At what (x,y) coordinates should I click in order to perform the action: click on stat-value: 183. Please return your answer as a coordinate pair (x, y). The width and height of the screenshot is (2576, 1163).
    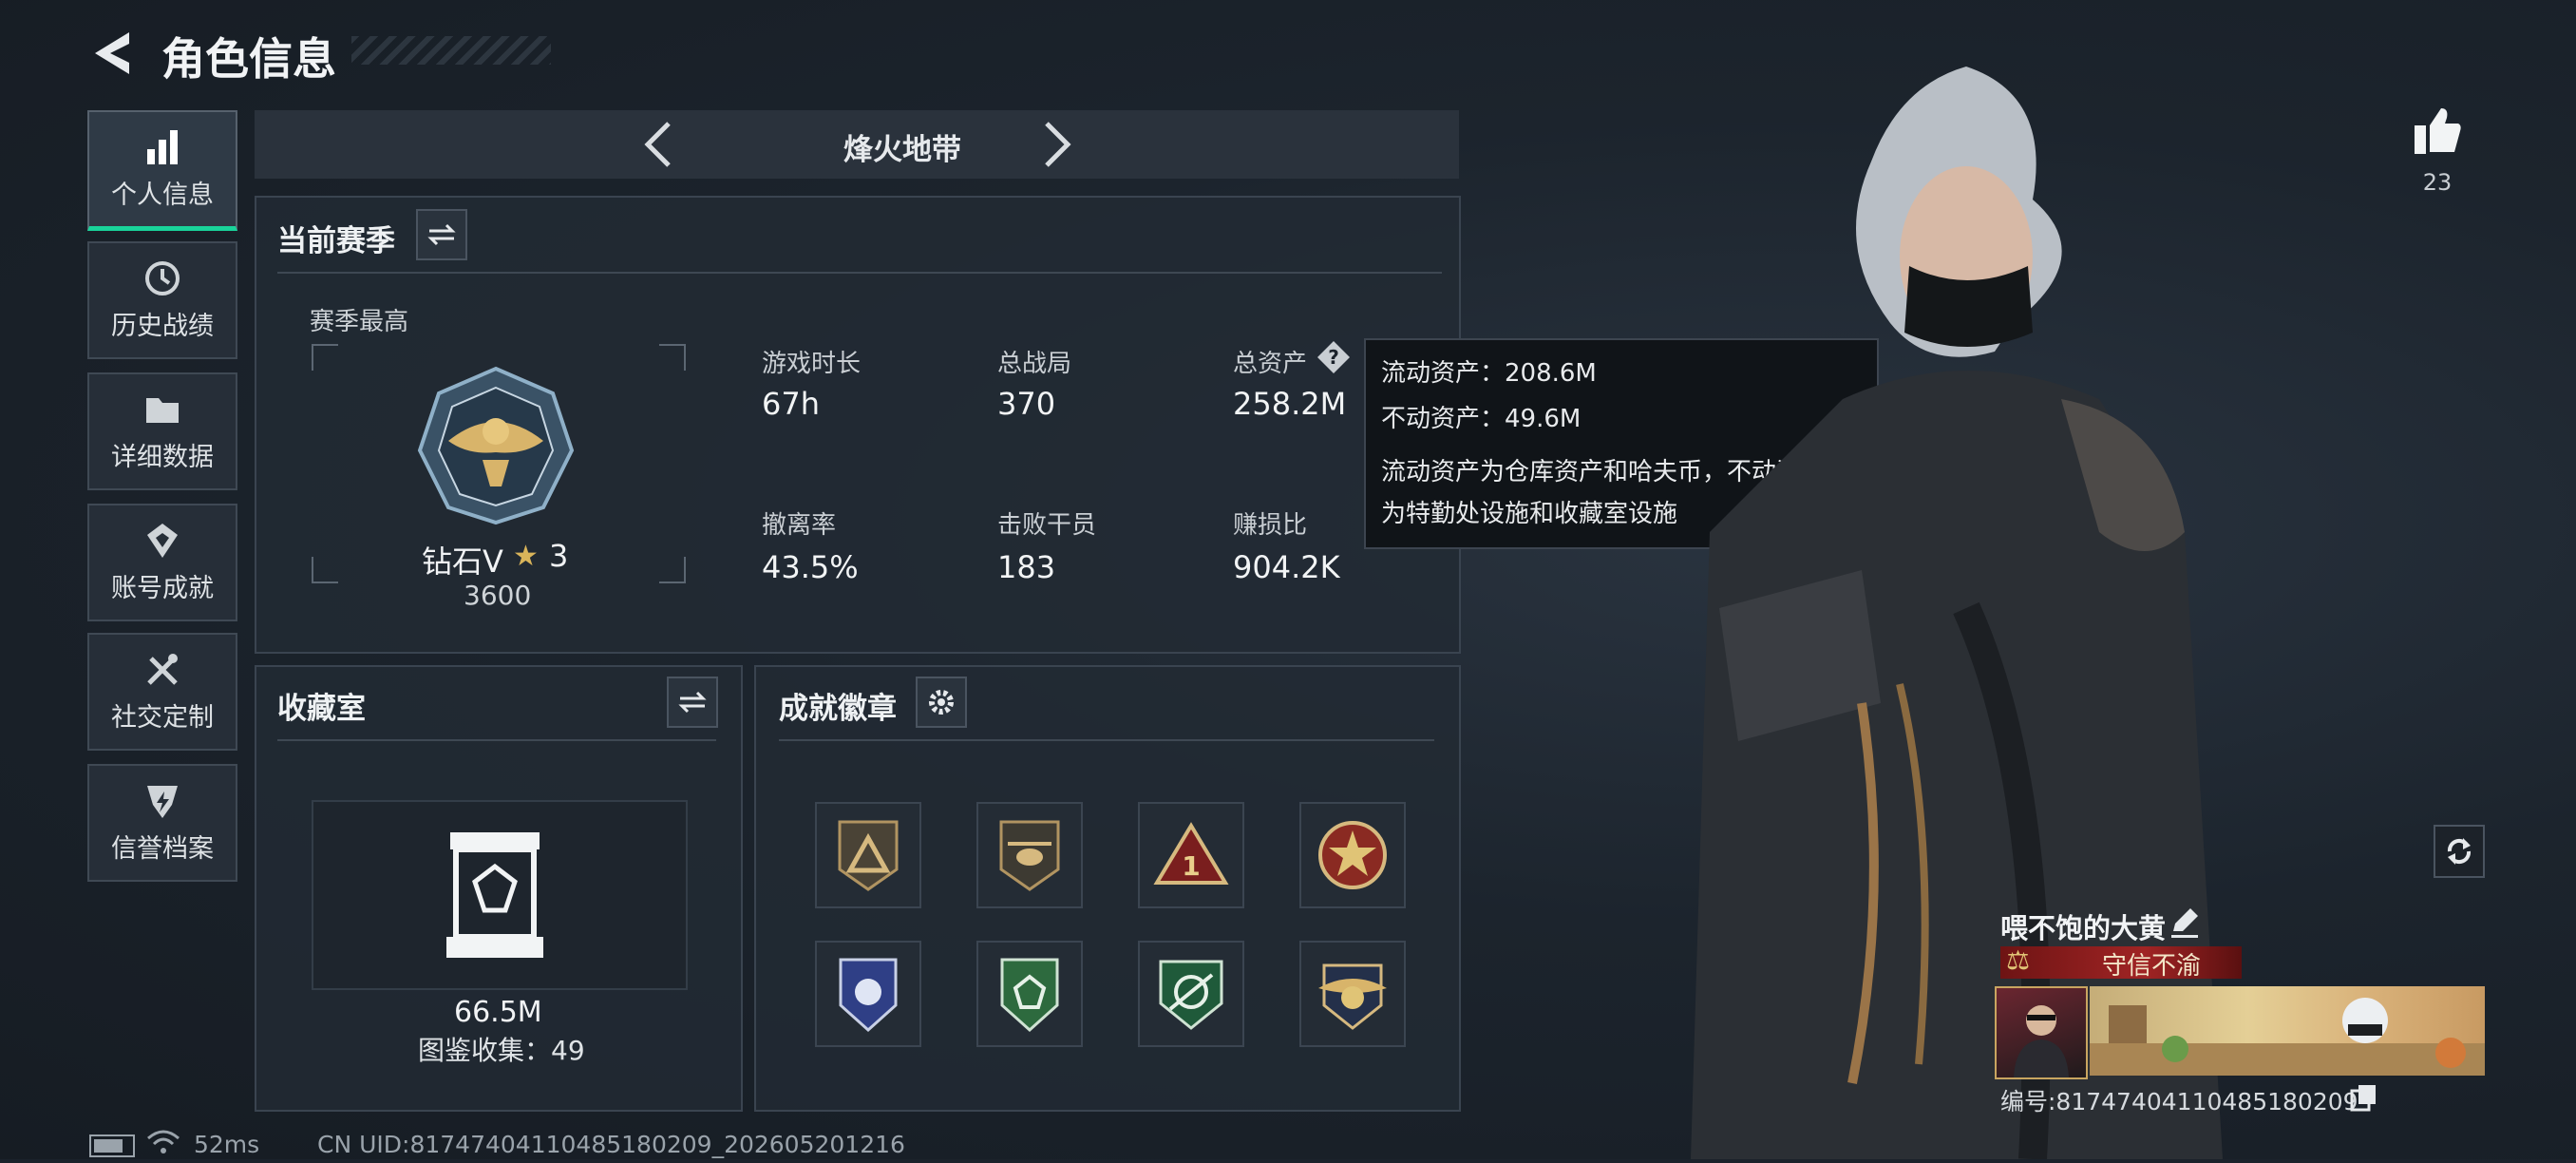
    Looking at the image, I should click on (1026, 567).